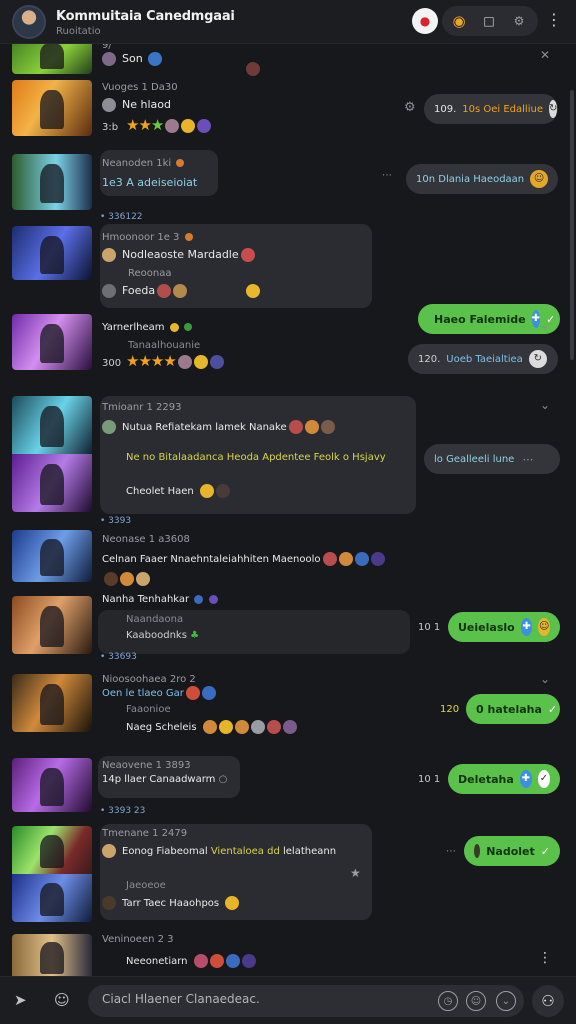  Describe the element at coordinates (29, 22) in the screenshot. I see `group-avatar` at that location.